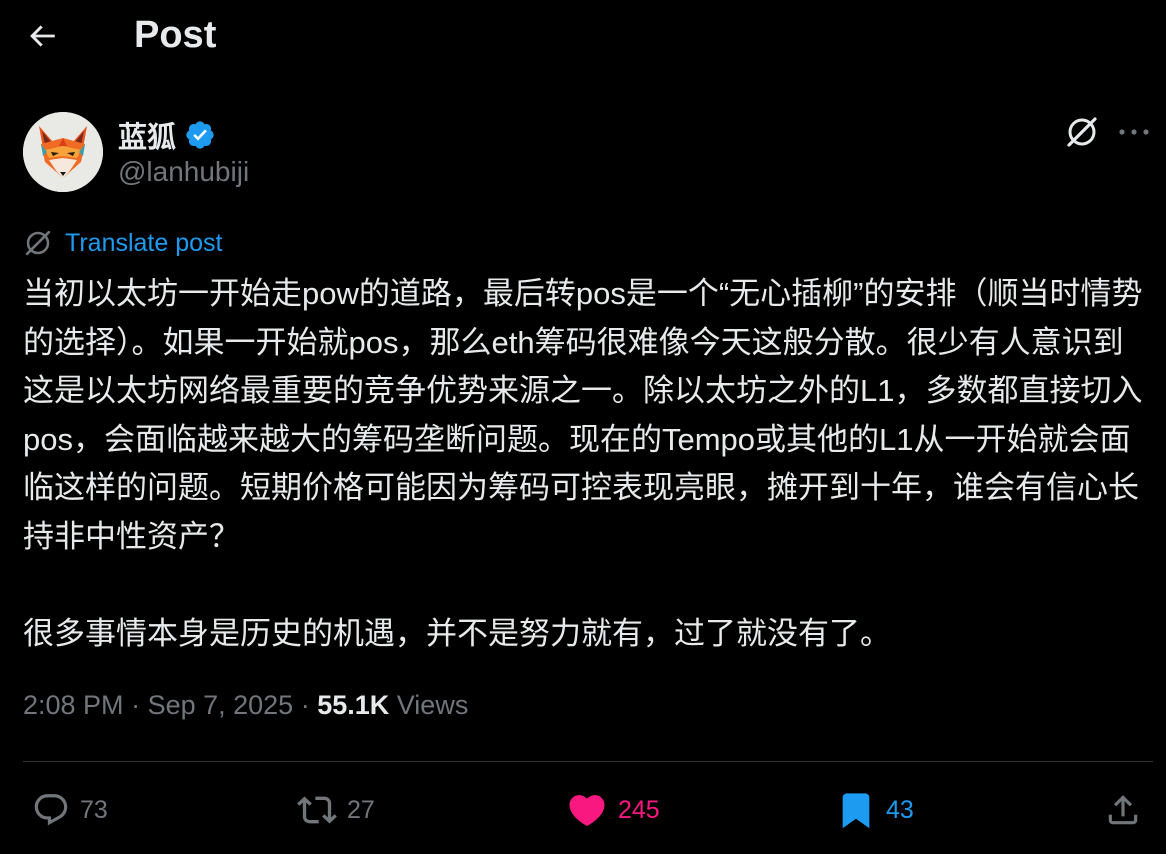  I want to click on heart-icon, so click(587, 811).